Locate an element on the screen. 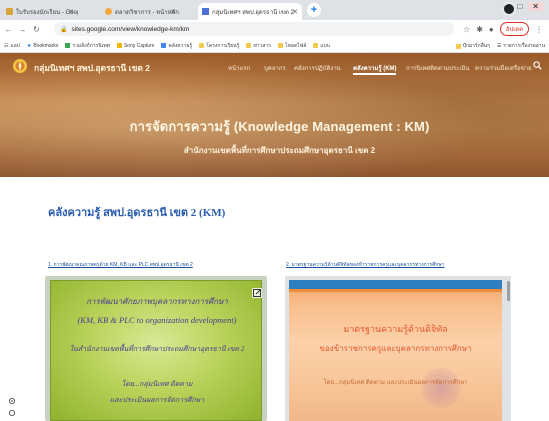 Image resolution: width=549 pixels, height=421 pixels. slide-header-stripe is located at coordinates (395, 290).